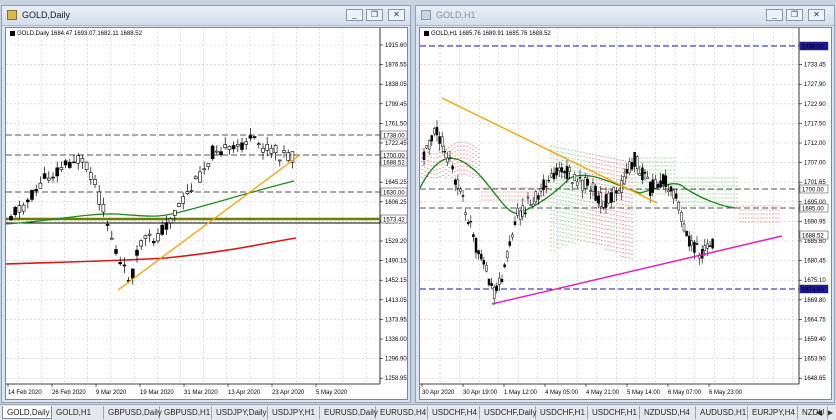 This screenshot has height=420, width=836. What do you see at coordinates (668, 412) in the screenshot?
I see `tab-nzdusd-h4: NZDUSD,H4` at bounding box center [668, 412].